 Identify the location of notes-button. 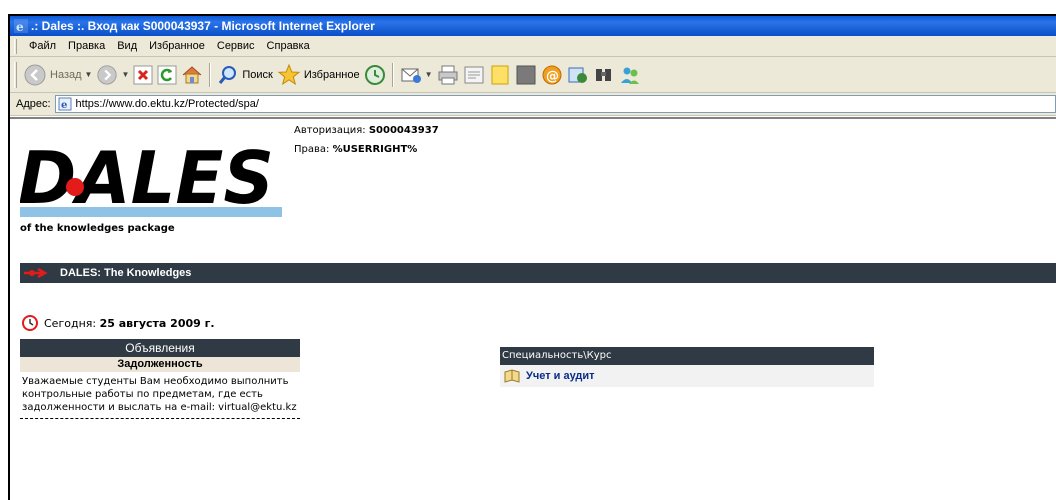
(500, 75).